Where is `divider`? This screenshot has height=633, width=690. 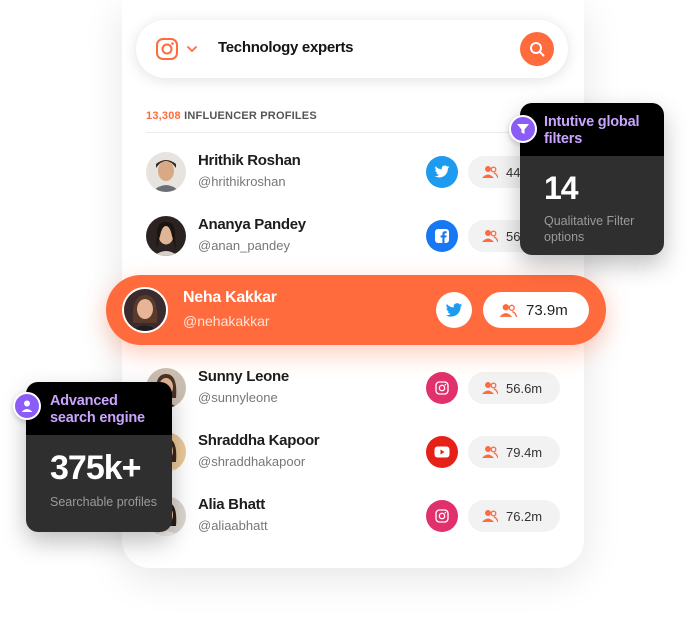 divider is located at coordinates (356, 132).